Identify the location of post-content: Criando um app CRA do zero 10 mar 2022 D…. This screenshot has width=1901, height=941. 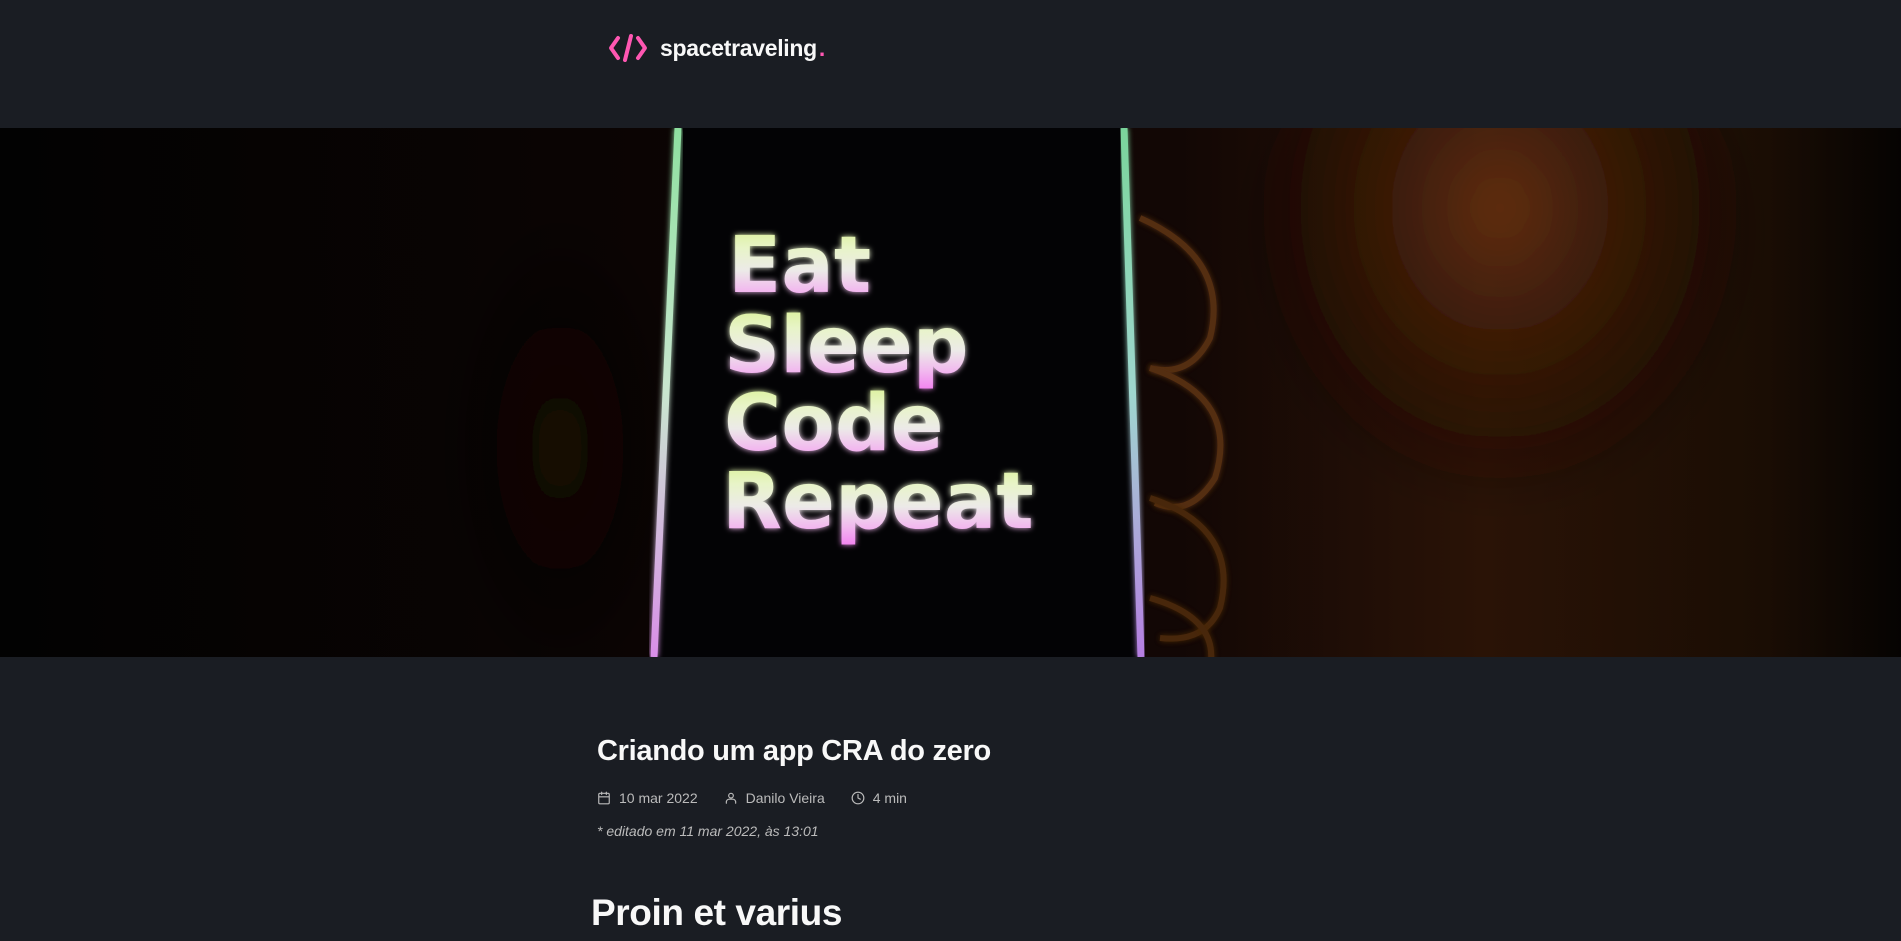
(977, 787).